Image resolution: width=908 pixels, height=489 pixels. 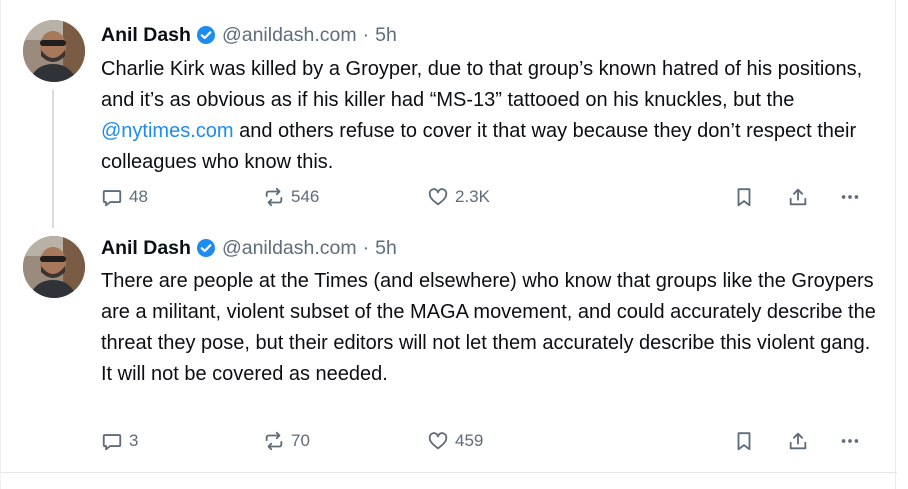 I want to click on like-button: 459, so click(x=455, y=441).